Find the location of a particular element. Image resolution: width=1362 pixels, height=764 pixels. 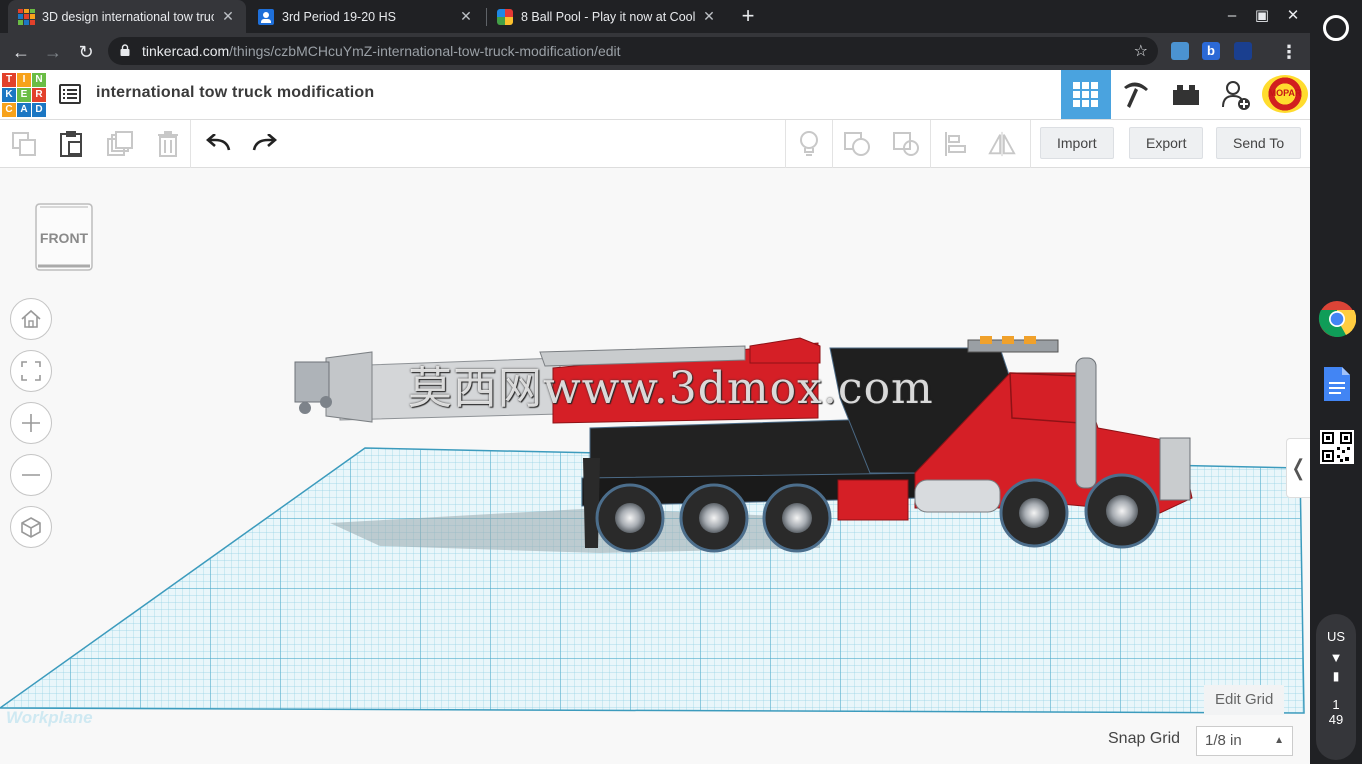

close-window-icon: ✕ is located at coordinates (1293, 16).